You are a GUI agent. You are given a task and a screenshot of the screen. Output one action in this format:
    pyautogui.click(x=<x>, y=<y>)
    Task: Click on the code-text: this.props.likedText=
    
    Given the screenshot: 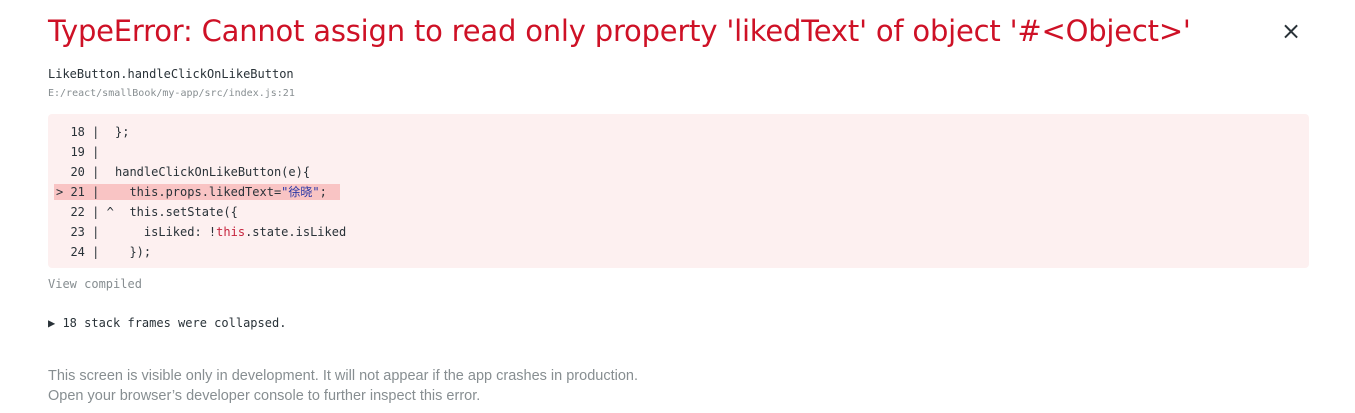 What is the action you would take?
    pyautogui.click(x=198, y=192)
    